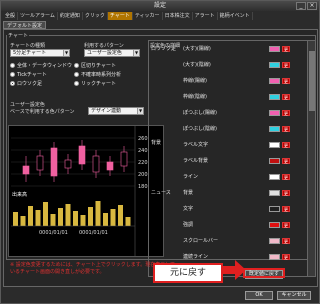 The height and width of the screenshot is (304, 320). What do you see at coordinates (294, 295) in the screenshot?
I see `cancel-button: キャンセル` at bounding box center [294, 295].